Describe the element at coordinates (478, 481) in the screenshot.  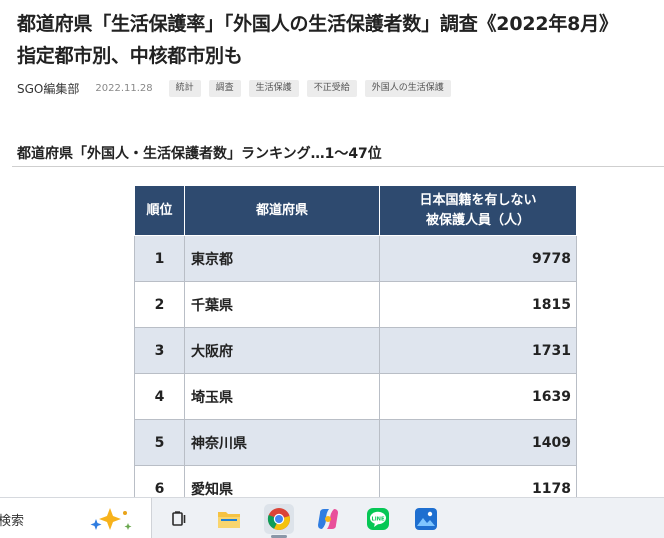
I see `count-cell: 1178` at that location.